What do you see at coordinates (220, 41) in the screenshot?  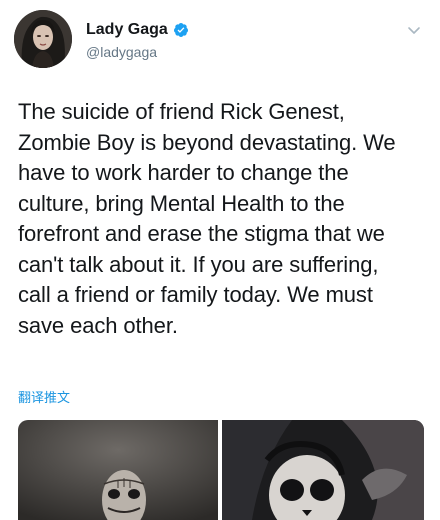 I see `tweet-header: Lady Gaga @ladygaga` at bounding box center [220, 41].